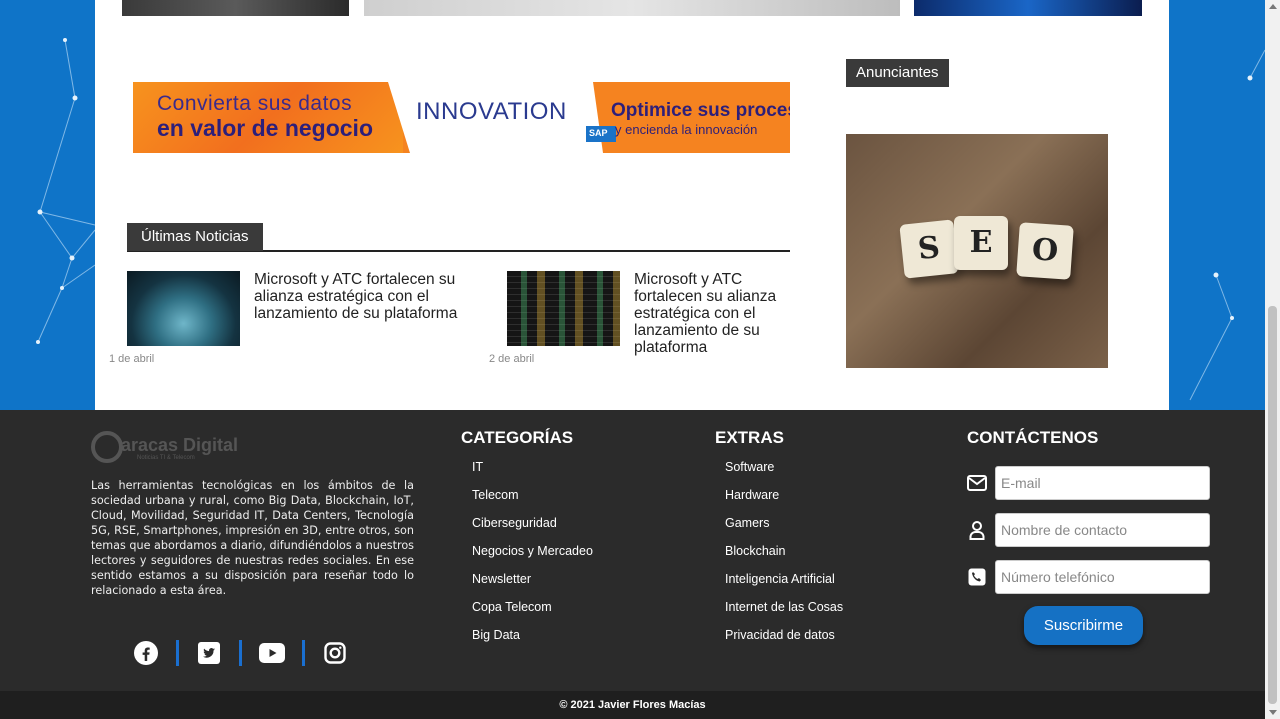  Describe the element at coordinates (272, 653) in the screenshot. I see `youtube-icon` at that location.